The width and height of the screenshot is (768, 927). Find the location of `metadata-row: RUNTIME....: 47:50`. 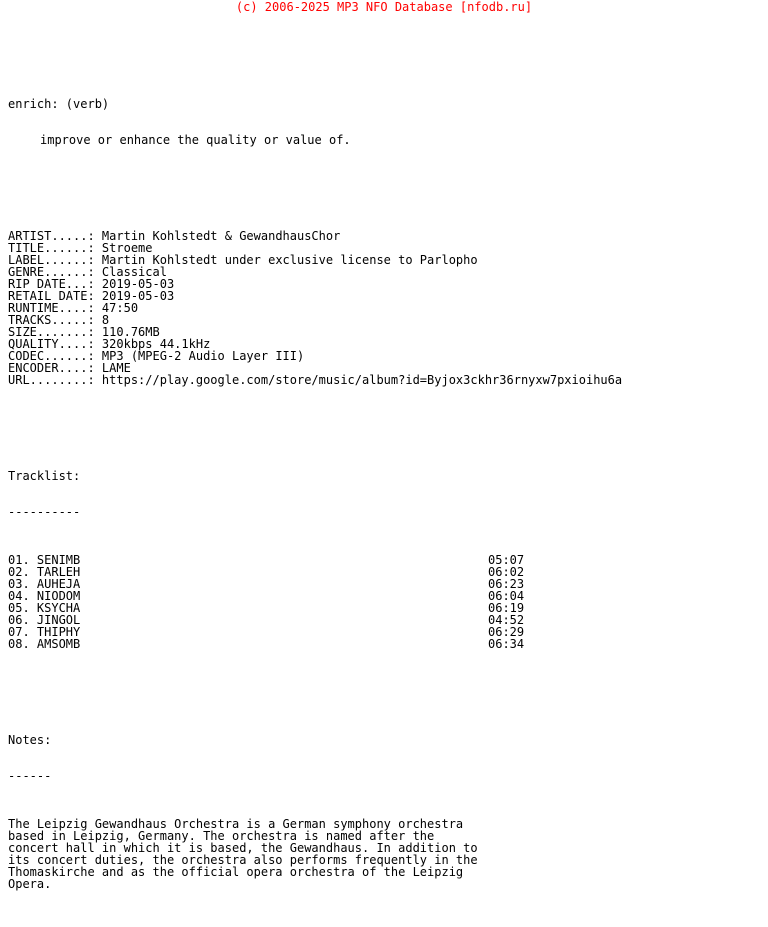

metadata-row: RUNTIME....: 47:50 is located at coordinates (388, 308).